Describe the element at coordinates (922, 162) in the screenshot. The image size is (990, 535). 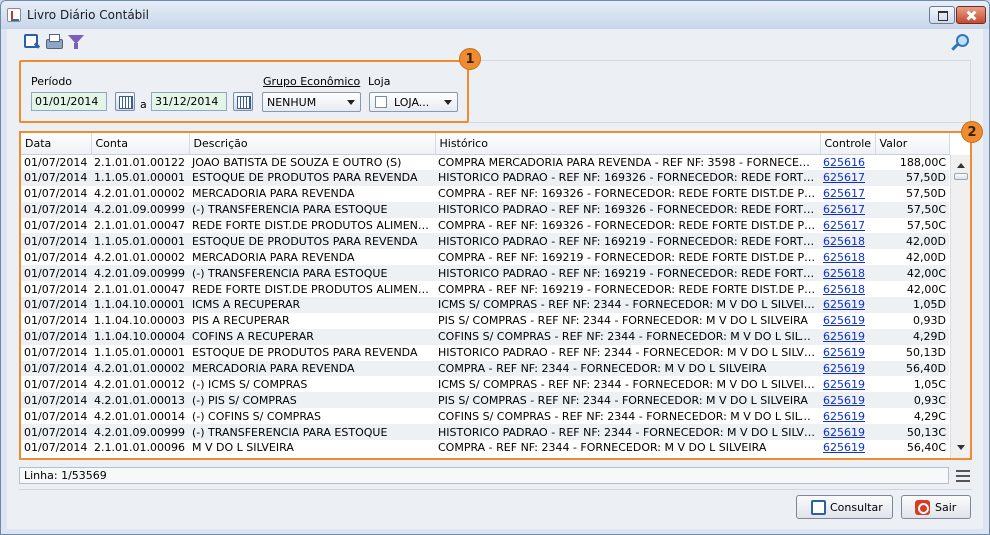
I see `cell-valor: 188,00C` at that location.